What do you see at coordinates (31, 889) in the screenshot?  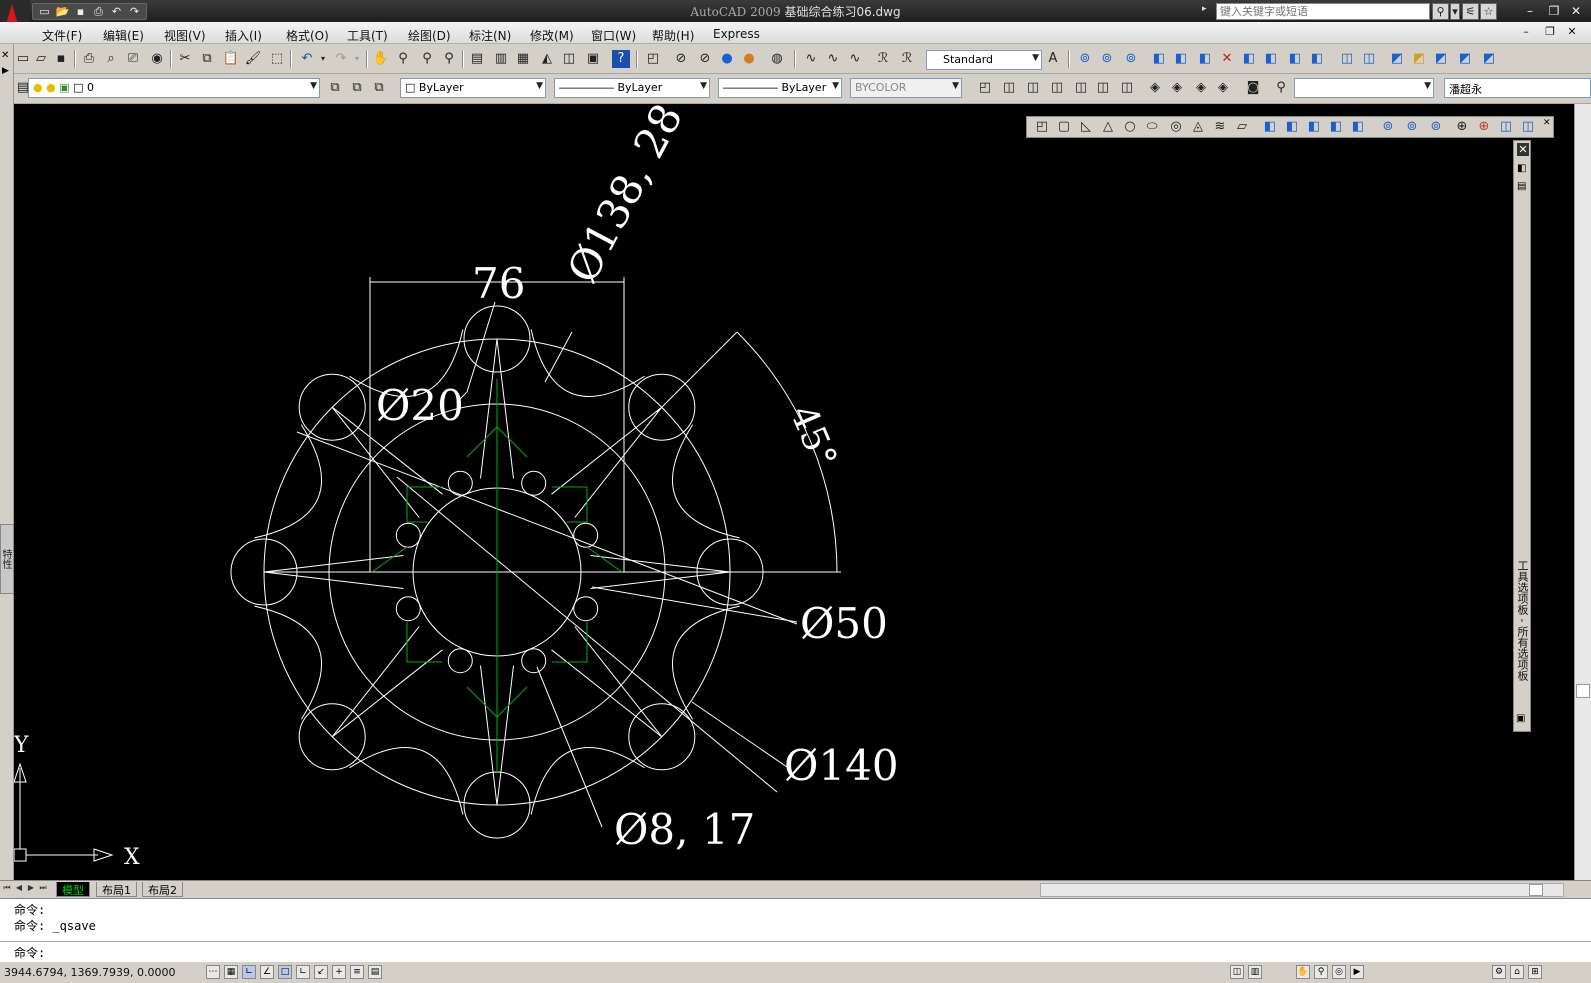 I see `tab-next-icon: ▶` at bounding box center [31, 889].